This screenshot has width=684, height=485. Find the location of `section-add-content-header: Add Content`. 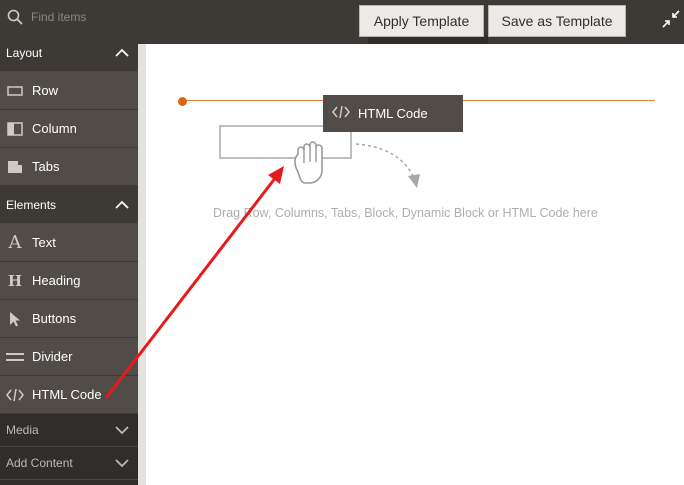

section-add-content-header: Add Content is located at coordinates (69, 463).